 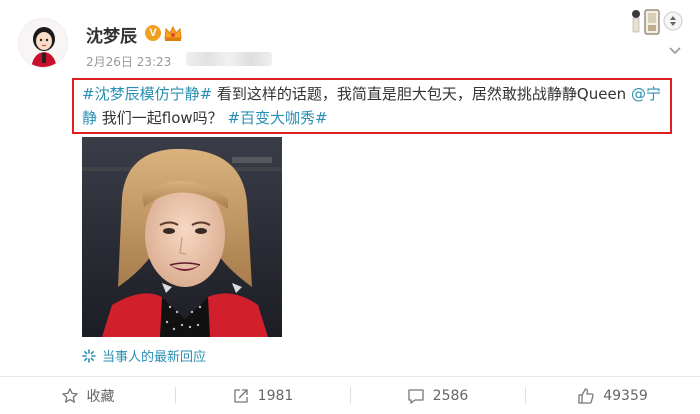 I want to click on topic-link-1: #沈梦辰模仿宁静#, so click(x=147, y=94).